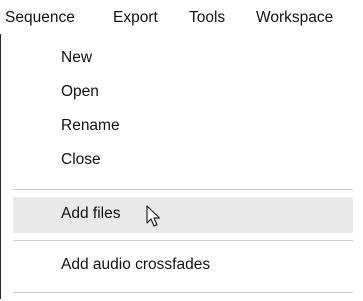 The width and height of the screenshot is (363, 301). Describe the element at coordinates (207, 17) in the screenshot. I see `menu-tools: Tools` at that location.